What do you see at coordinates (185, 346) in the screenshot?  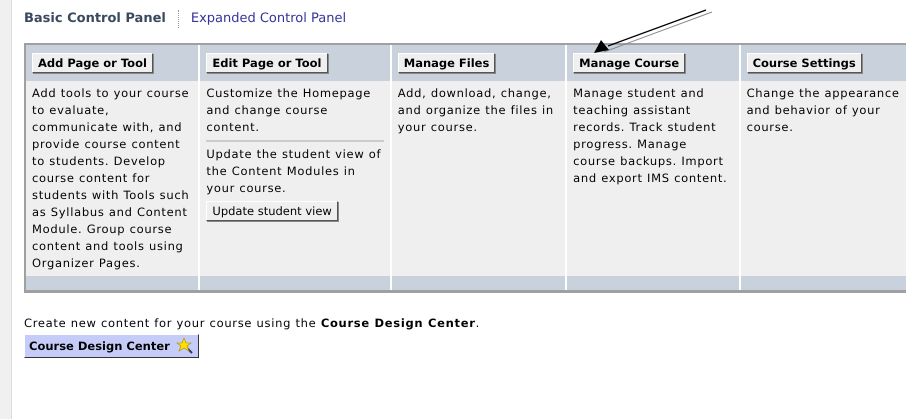 I see `magic-wand-icon` at bounding box center [185, 346].